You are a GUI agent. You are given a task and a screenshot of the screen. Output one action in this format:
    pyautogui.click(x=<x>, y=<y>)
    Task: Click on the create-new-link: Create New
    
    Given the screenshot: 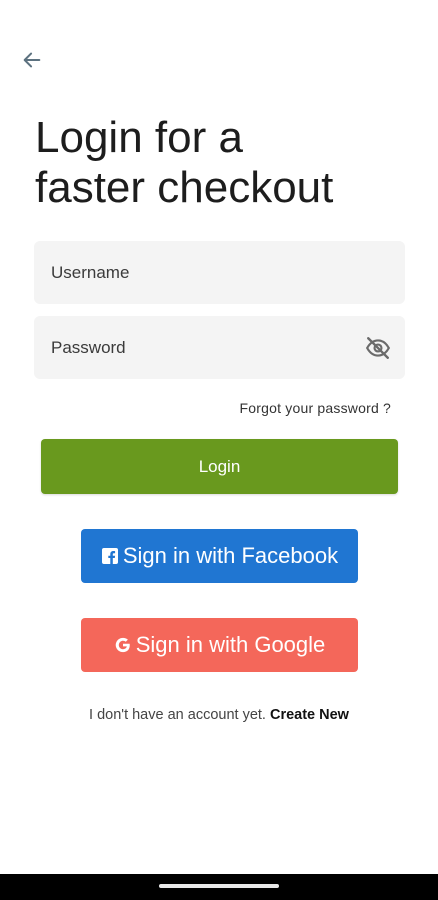 What is the action you would take?
    pyautogui.click(x=309, y=715)
    